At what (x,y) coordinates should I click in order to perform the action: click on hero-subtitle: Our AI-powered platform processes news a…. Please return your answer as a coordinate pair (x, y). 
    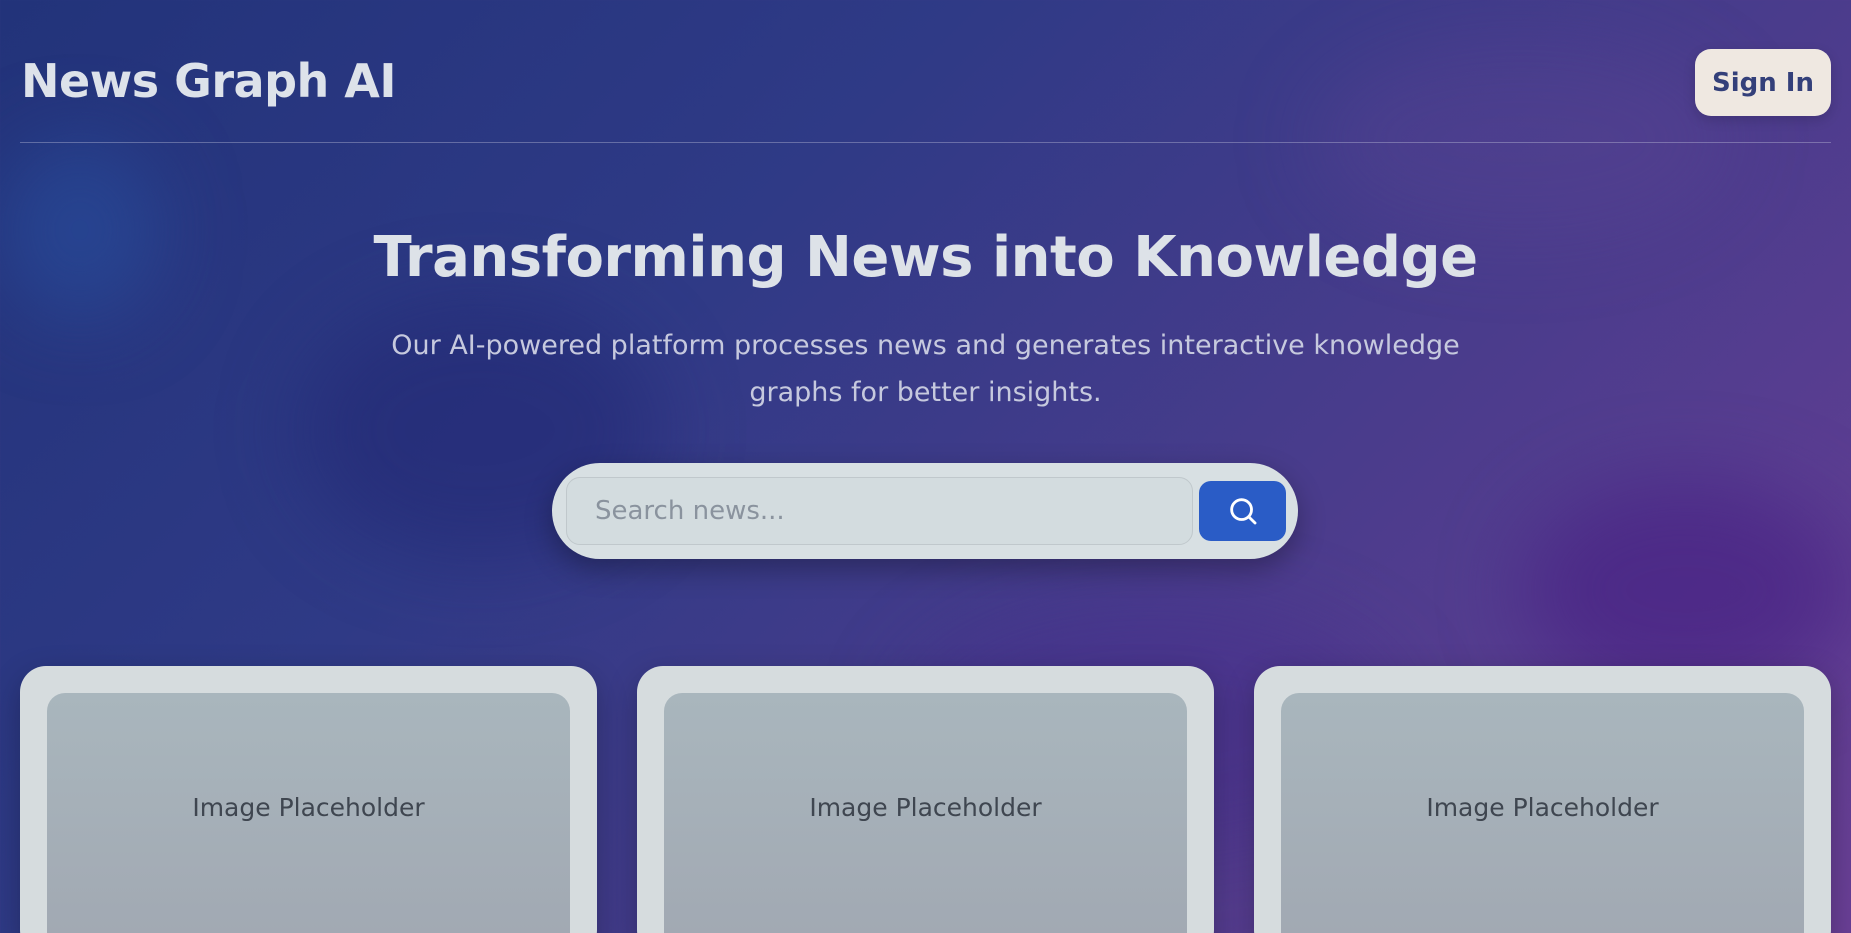
    Looking at the image, I should click on (925, 369).